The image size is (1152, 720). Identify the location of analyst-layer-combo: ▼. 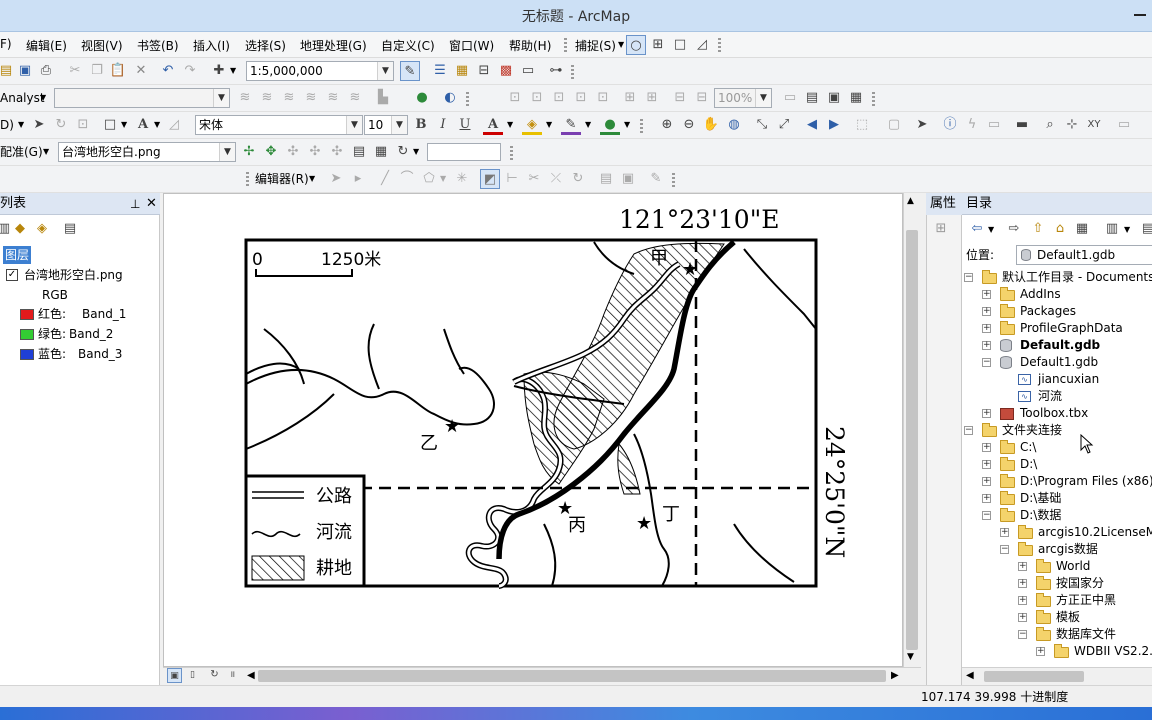
(142, 98).